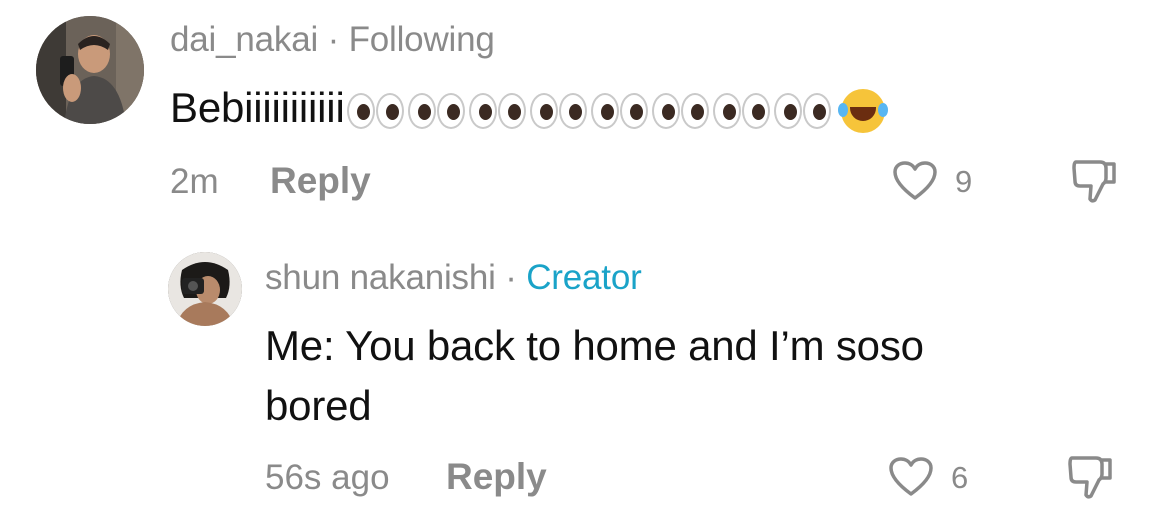 This screenshot has height=532, width=1169. I want to click on comment-text: Me: You back to home and I’m soso bored, so click(594, 376).